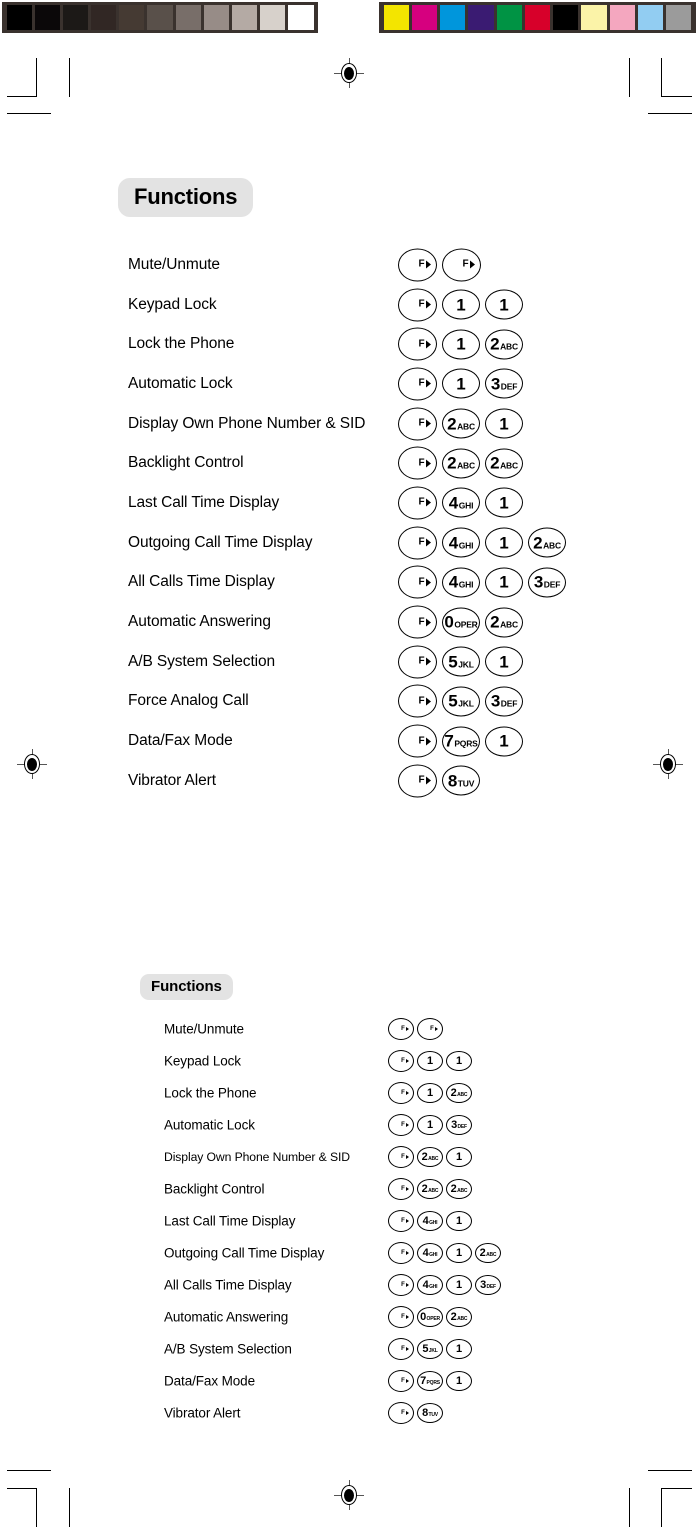  I want to click on function-row: A/B System Selection F 5 JKL 1, so click(360, 1349).